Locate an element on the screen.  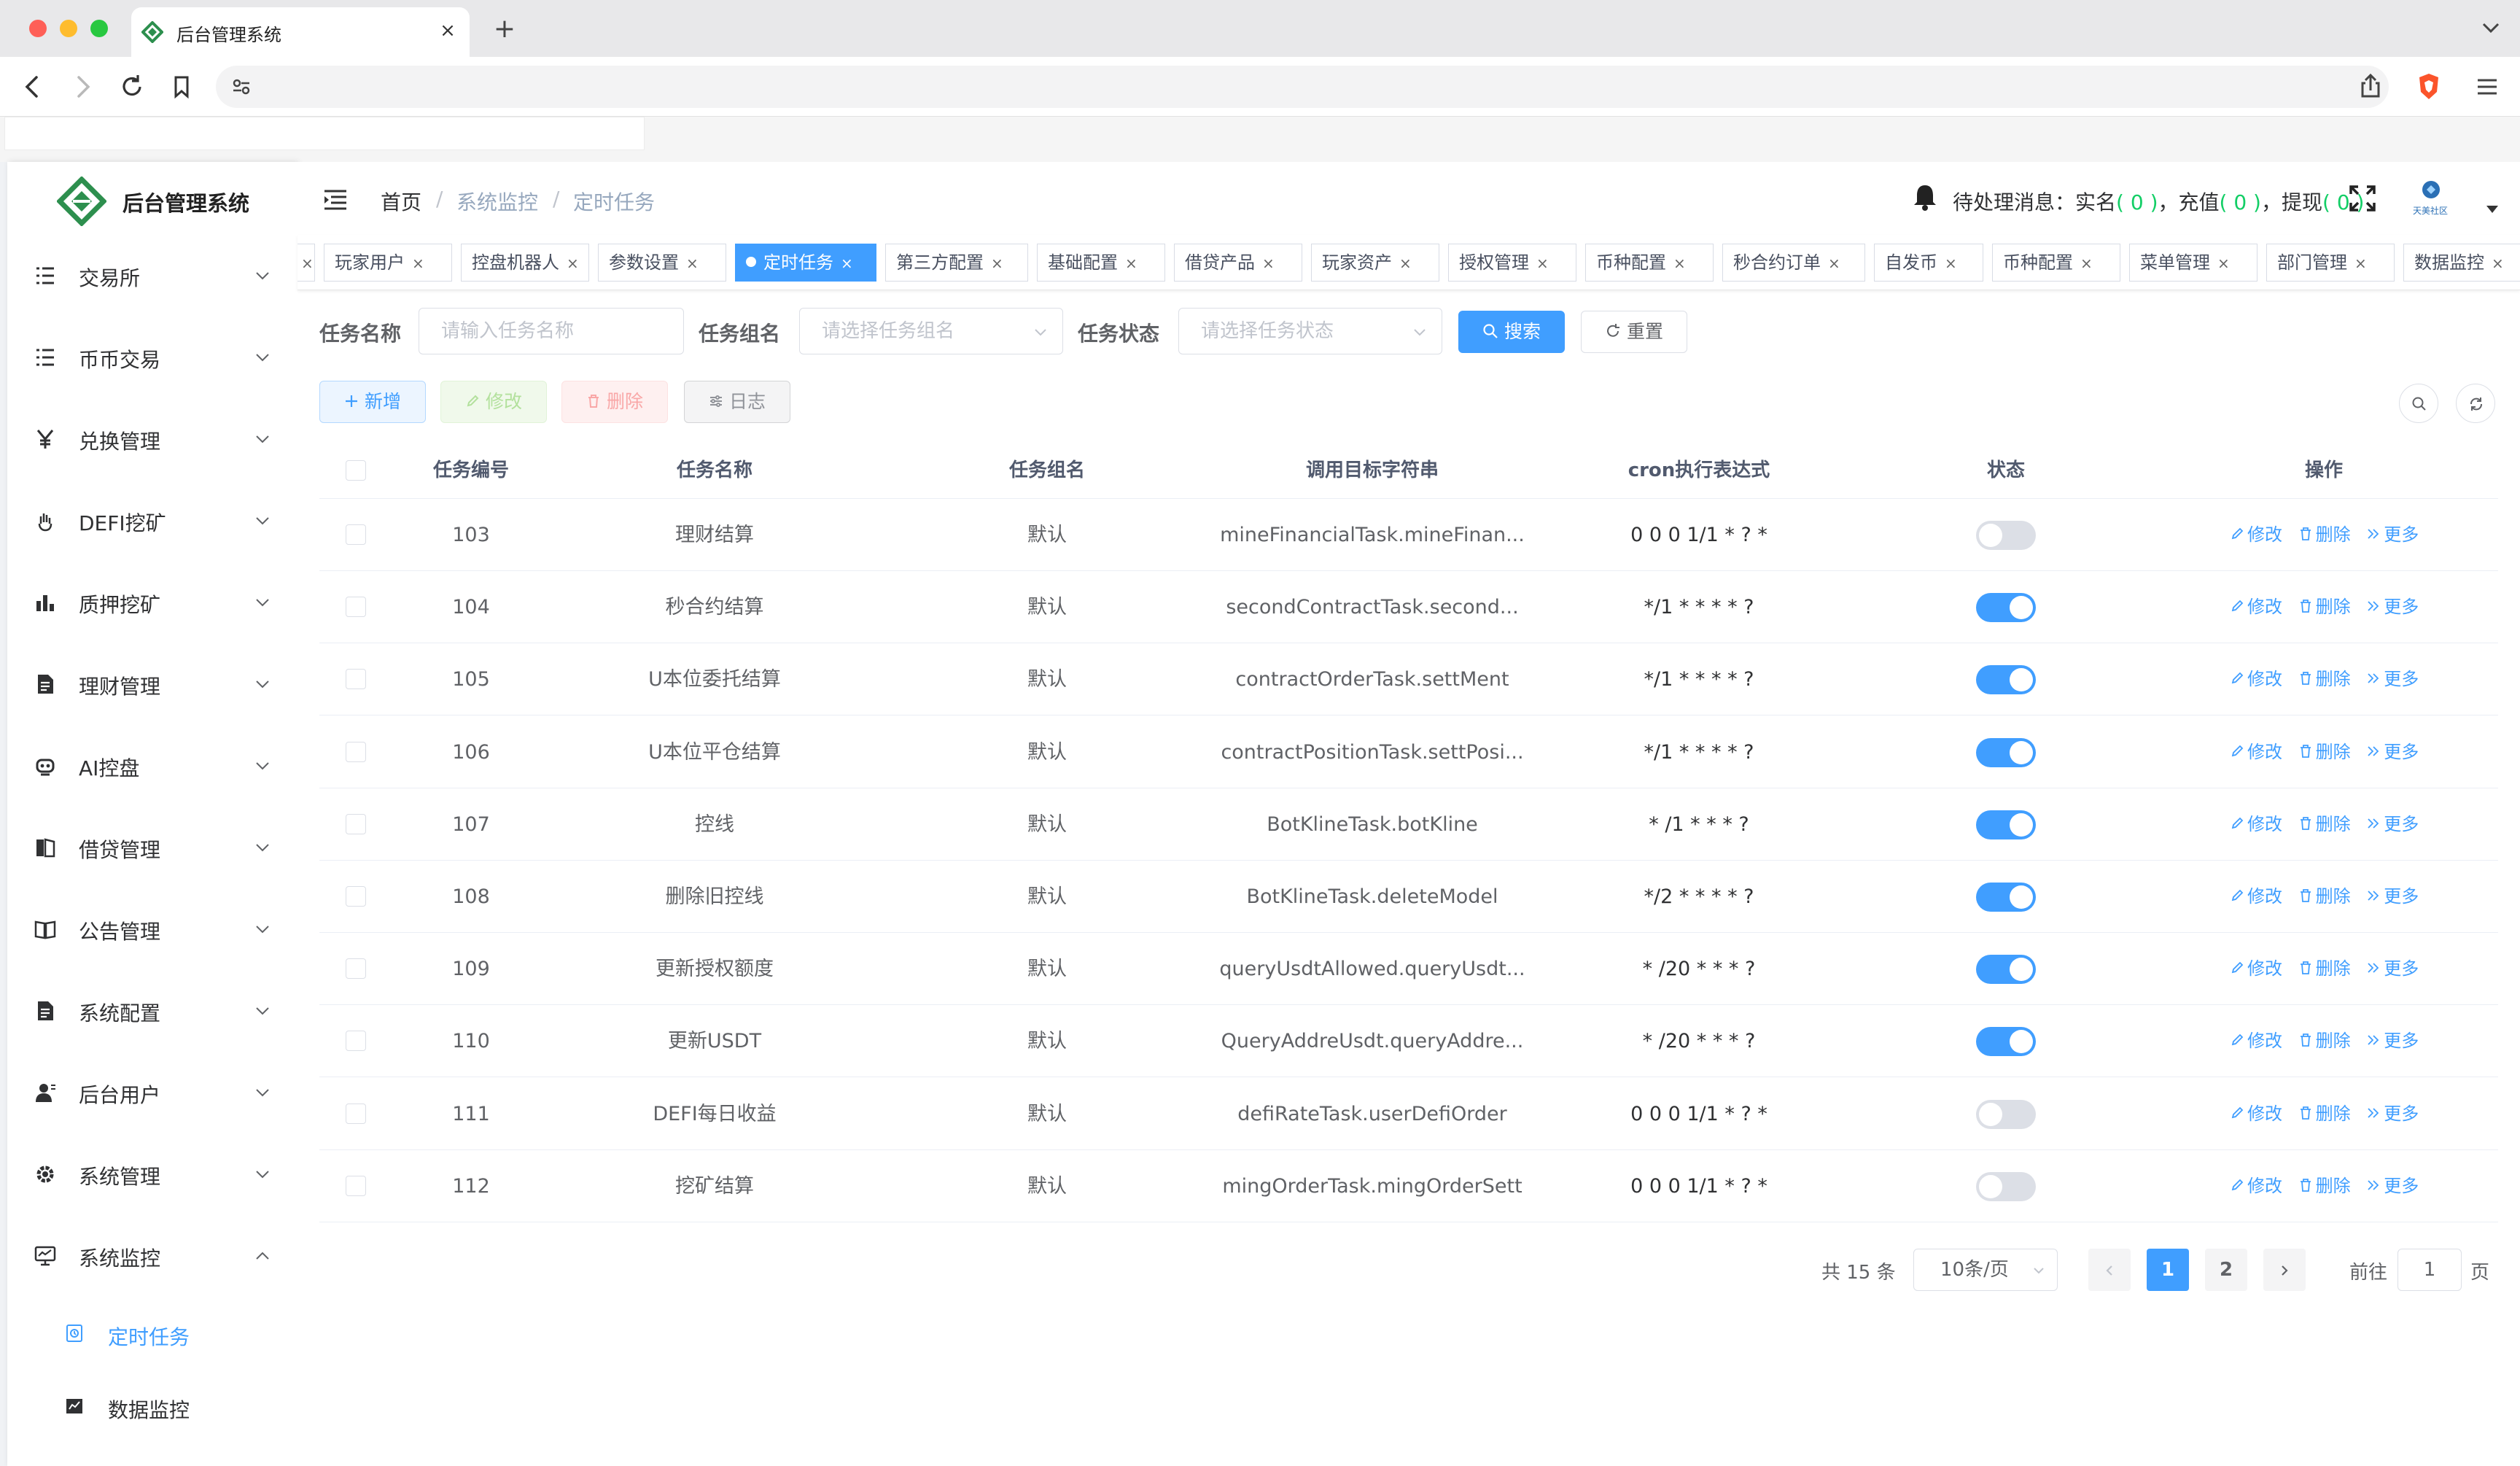
job-status-select: 请选择任务状态 is located at coordinates (1310, 331).